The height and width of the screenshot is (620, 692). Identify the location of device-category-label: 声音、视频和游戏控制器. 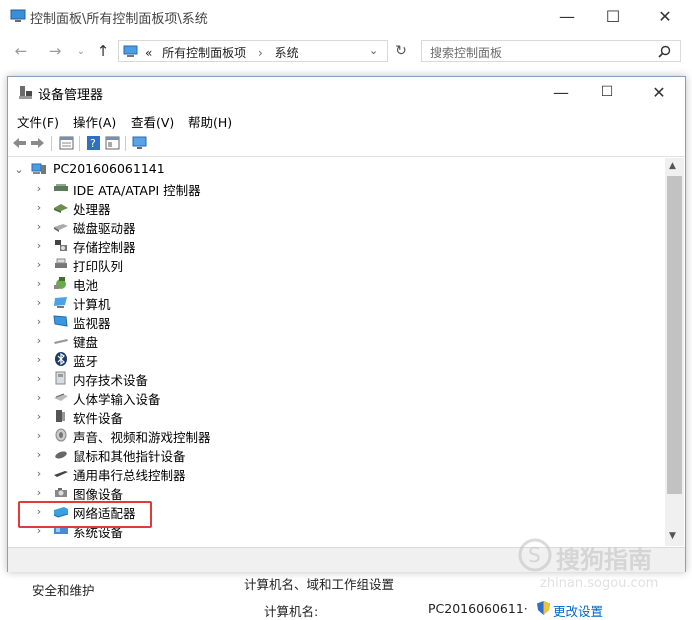
(142, 437).